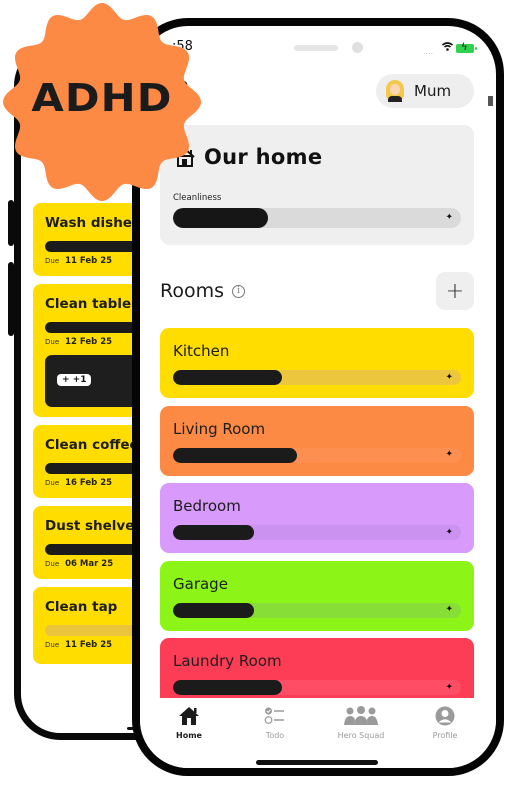  What do you see at coordinates (317, 440) in the screenshot?
I see `room-card-living-room: Living Room ✦` at bounding box center [317, 440].